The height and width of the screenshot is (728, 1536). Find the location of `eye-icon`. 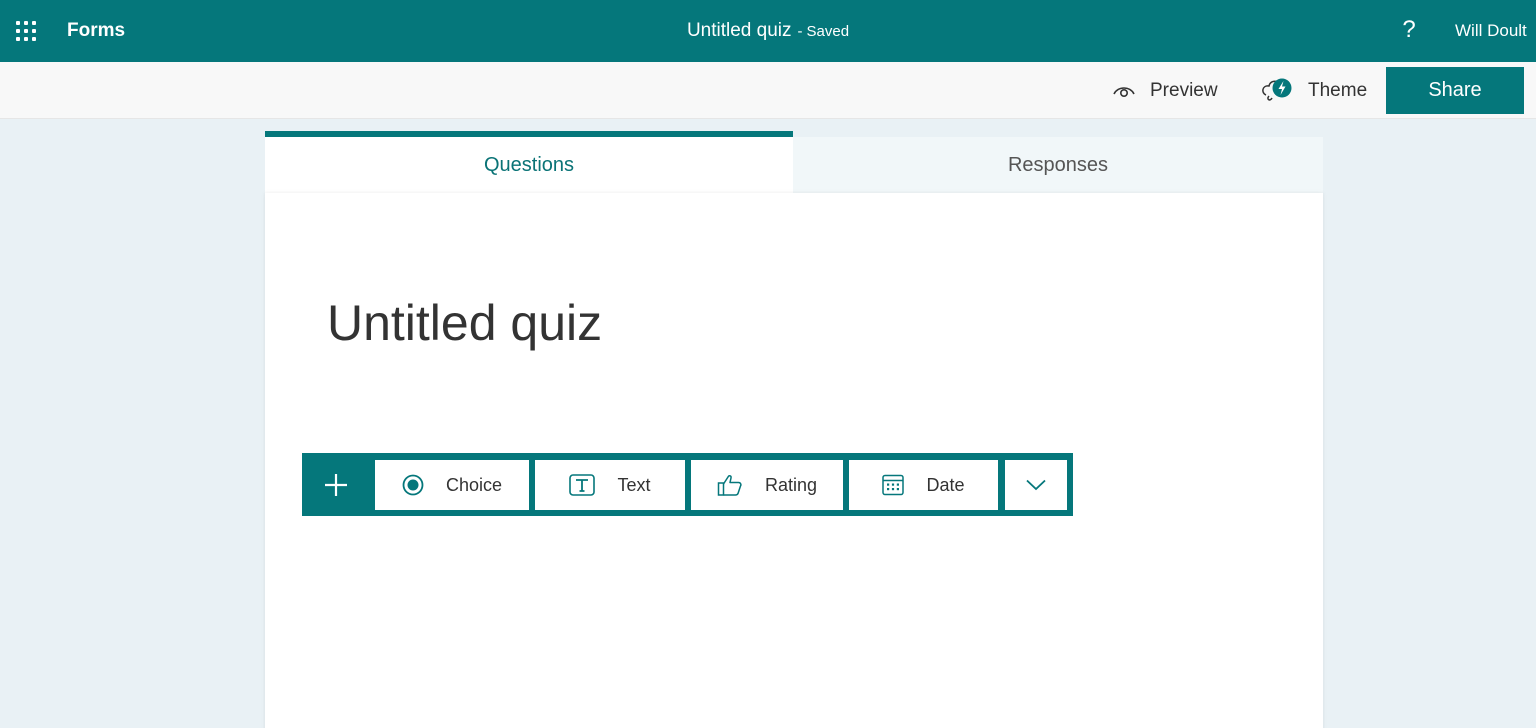

eye-icon is located at coordinates (1124, 91).